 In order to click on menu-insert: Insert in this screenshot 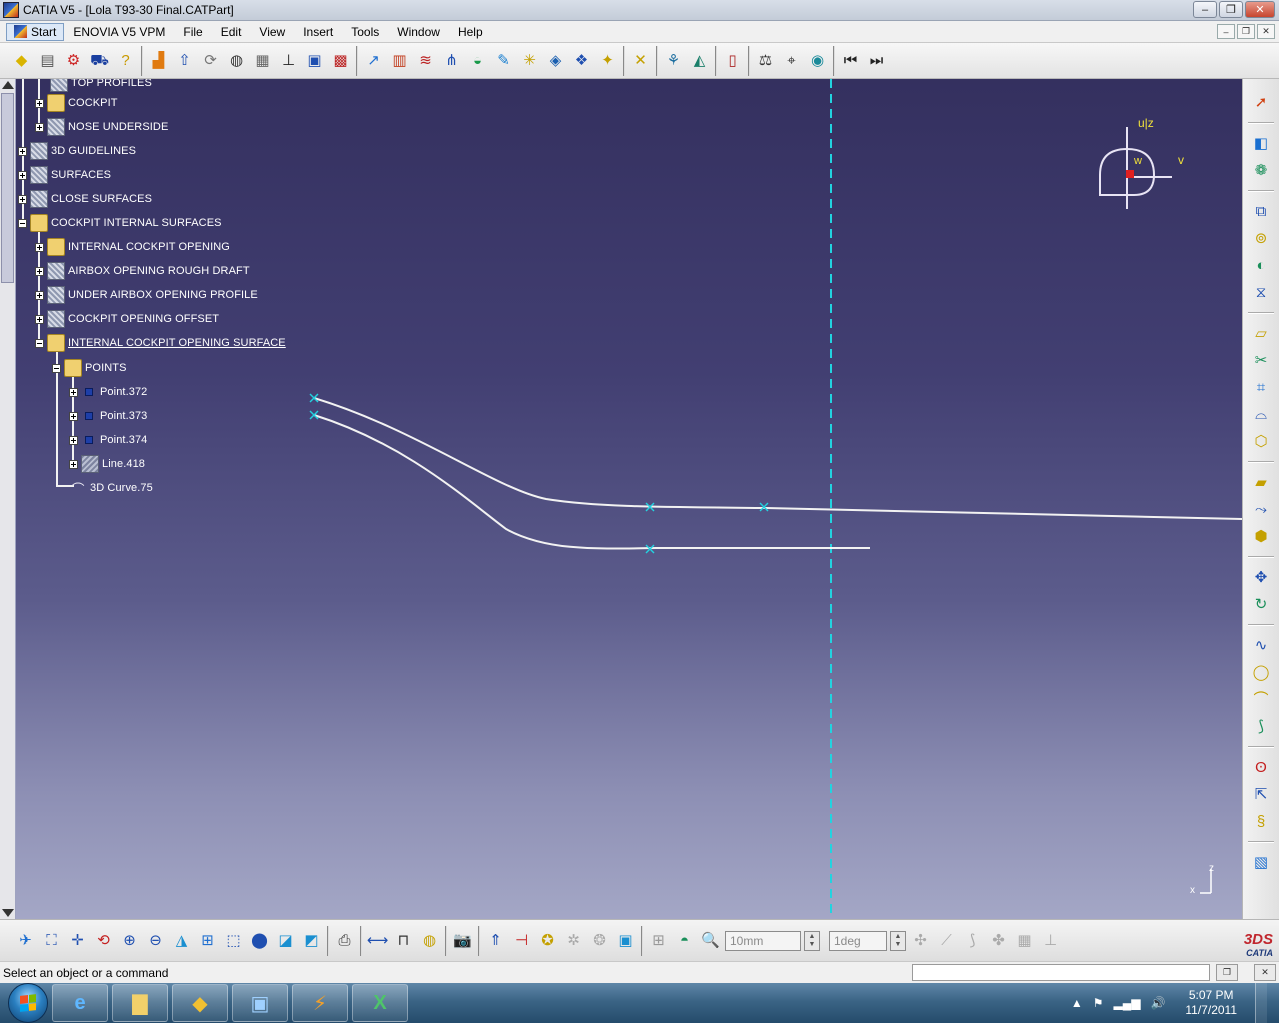, I will do `click(318, 32)`.